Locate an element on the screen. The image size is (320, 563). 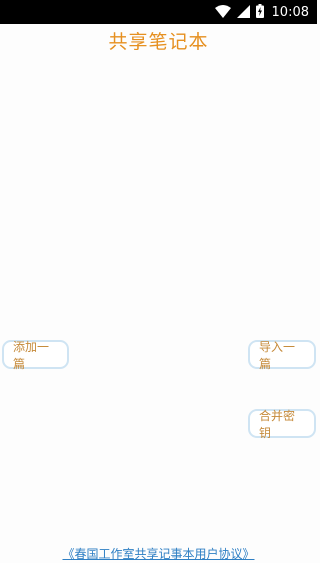
signal-icon is located at coordinates (243, 12).